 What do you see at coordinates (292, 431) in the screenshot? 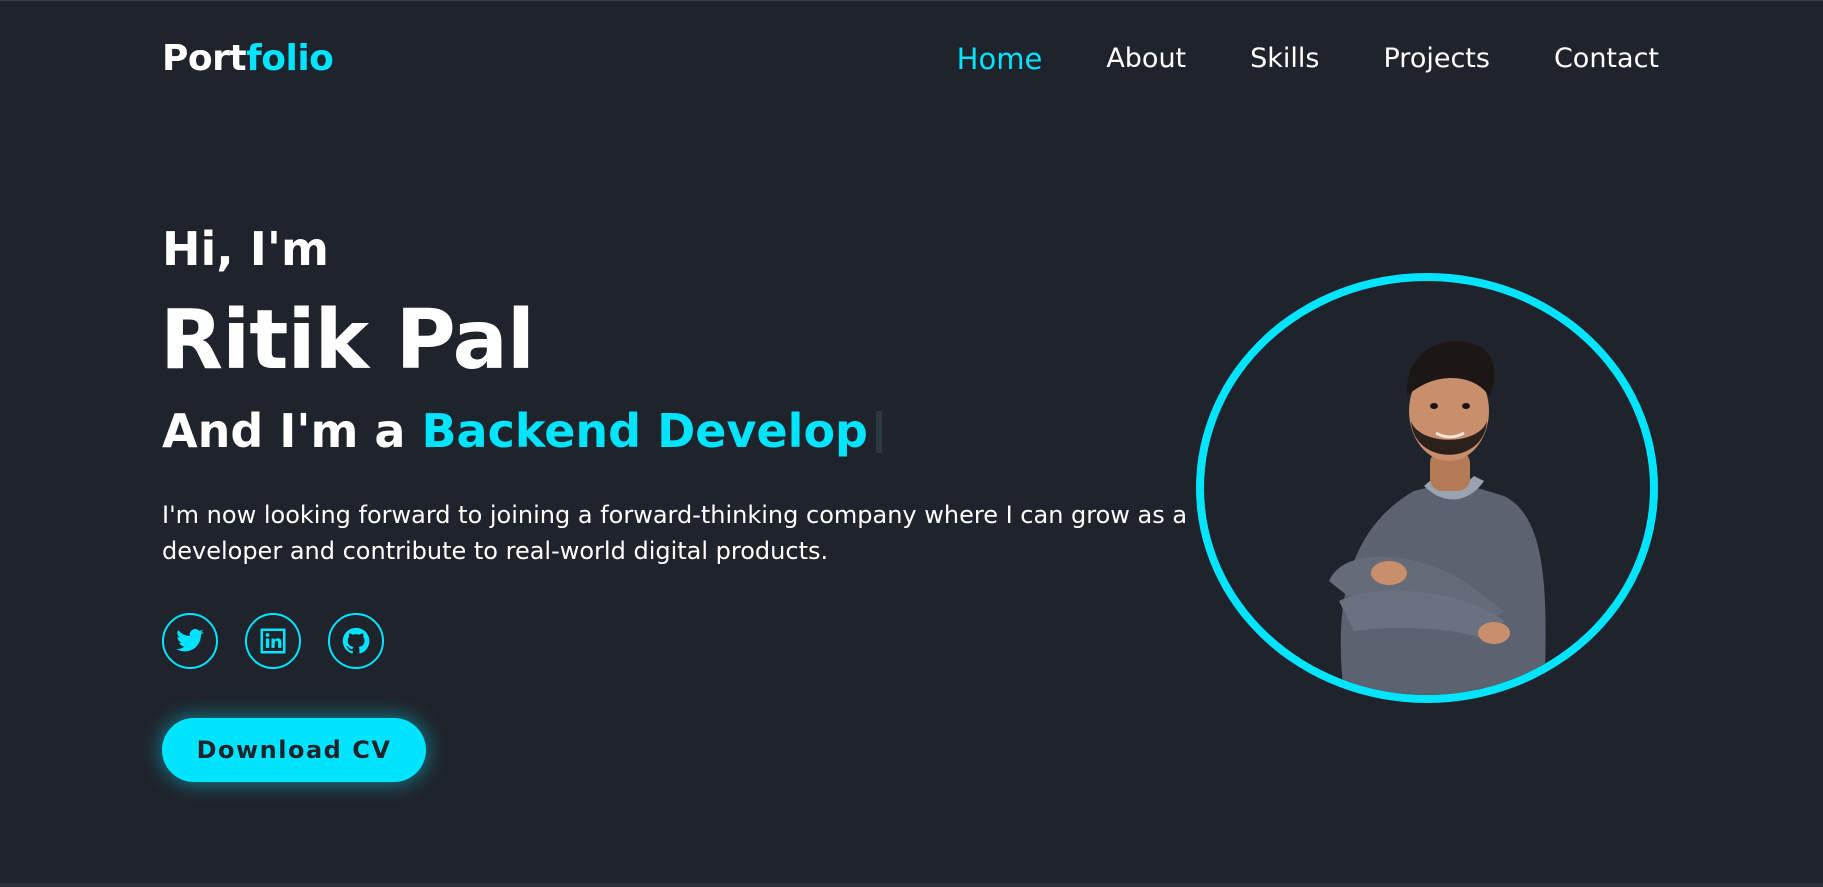
I see `role-prefix: And I'm a` at bounding box center [292, 431].